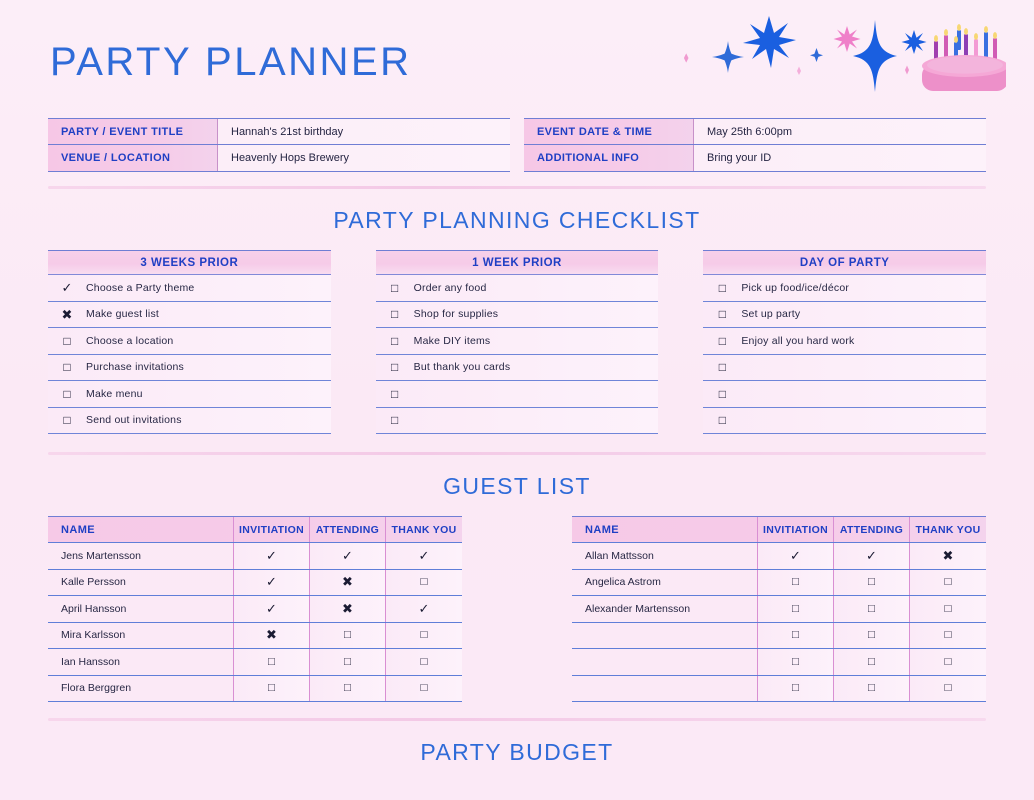 The height and width of the screenshot is (800, 1034). I want to click on thank-you-checkbox: ✖, so click(948, 556).